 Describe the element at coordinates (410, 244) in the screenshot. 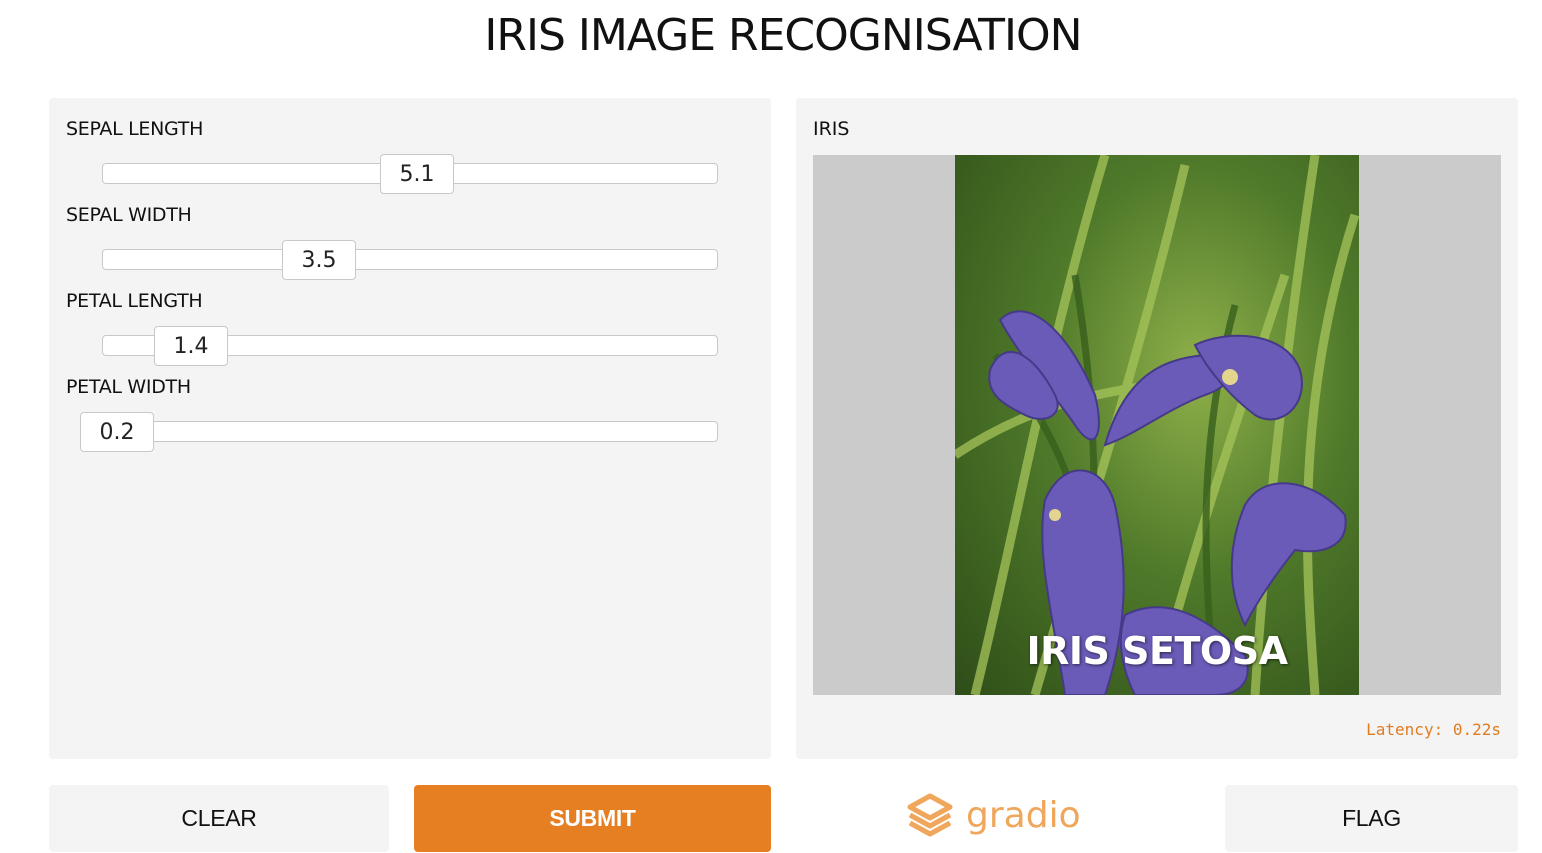

I see `slider-sepal-width: SEPAL WIDTH 3.5` at that location.